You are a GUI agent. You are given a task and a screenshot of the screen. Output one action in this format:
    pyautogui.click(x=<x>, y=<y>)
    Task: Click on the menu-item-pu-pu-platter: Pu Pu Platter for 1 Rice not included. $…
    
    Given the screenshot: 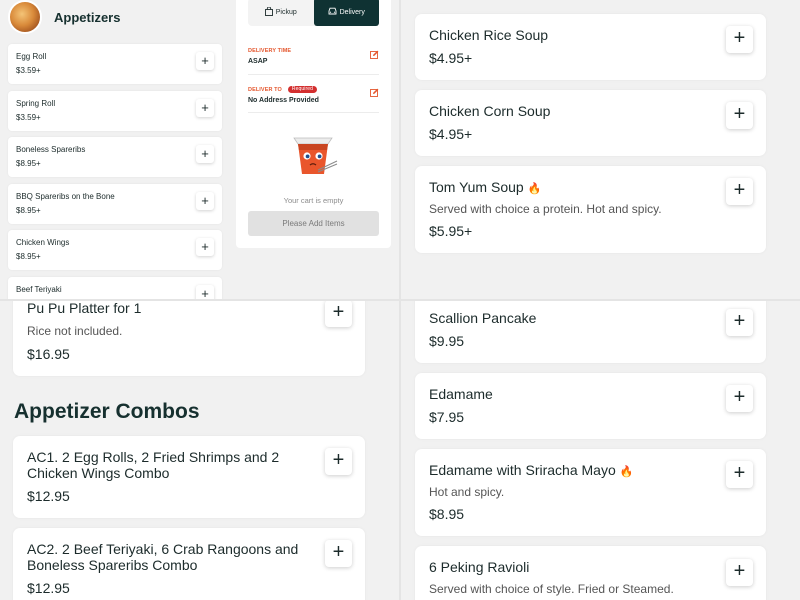 What is the action you would take?
    pyautogui.click(x=189, y=338)
    